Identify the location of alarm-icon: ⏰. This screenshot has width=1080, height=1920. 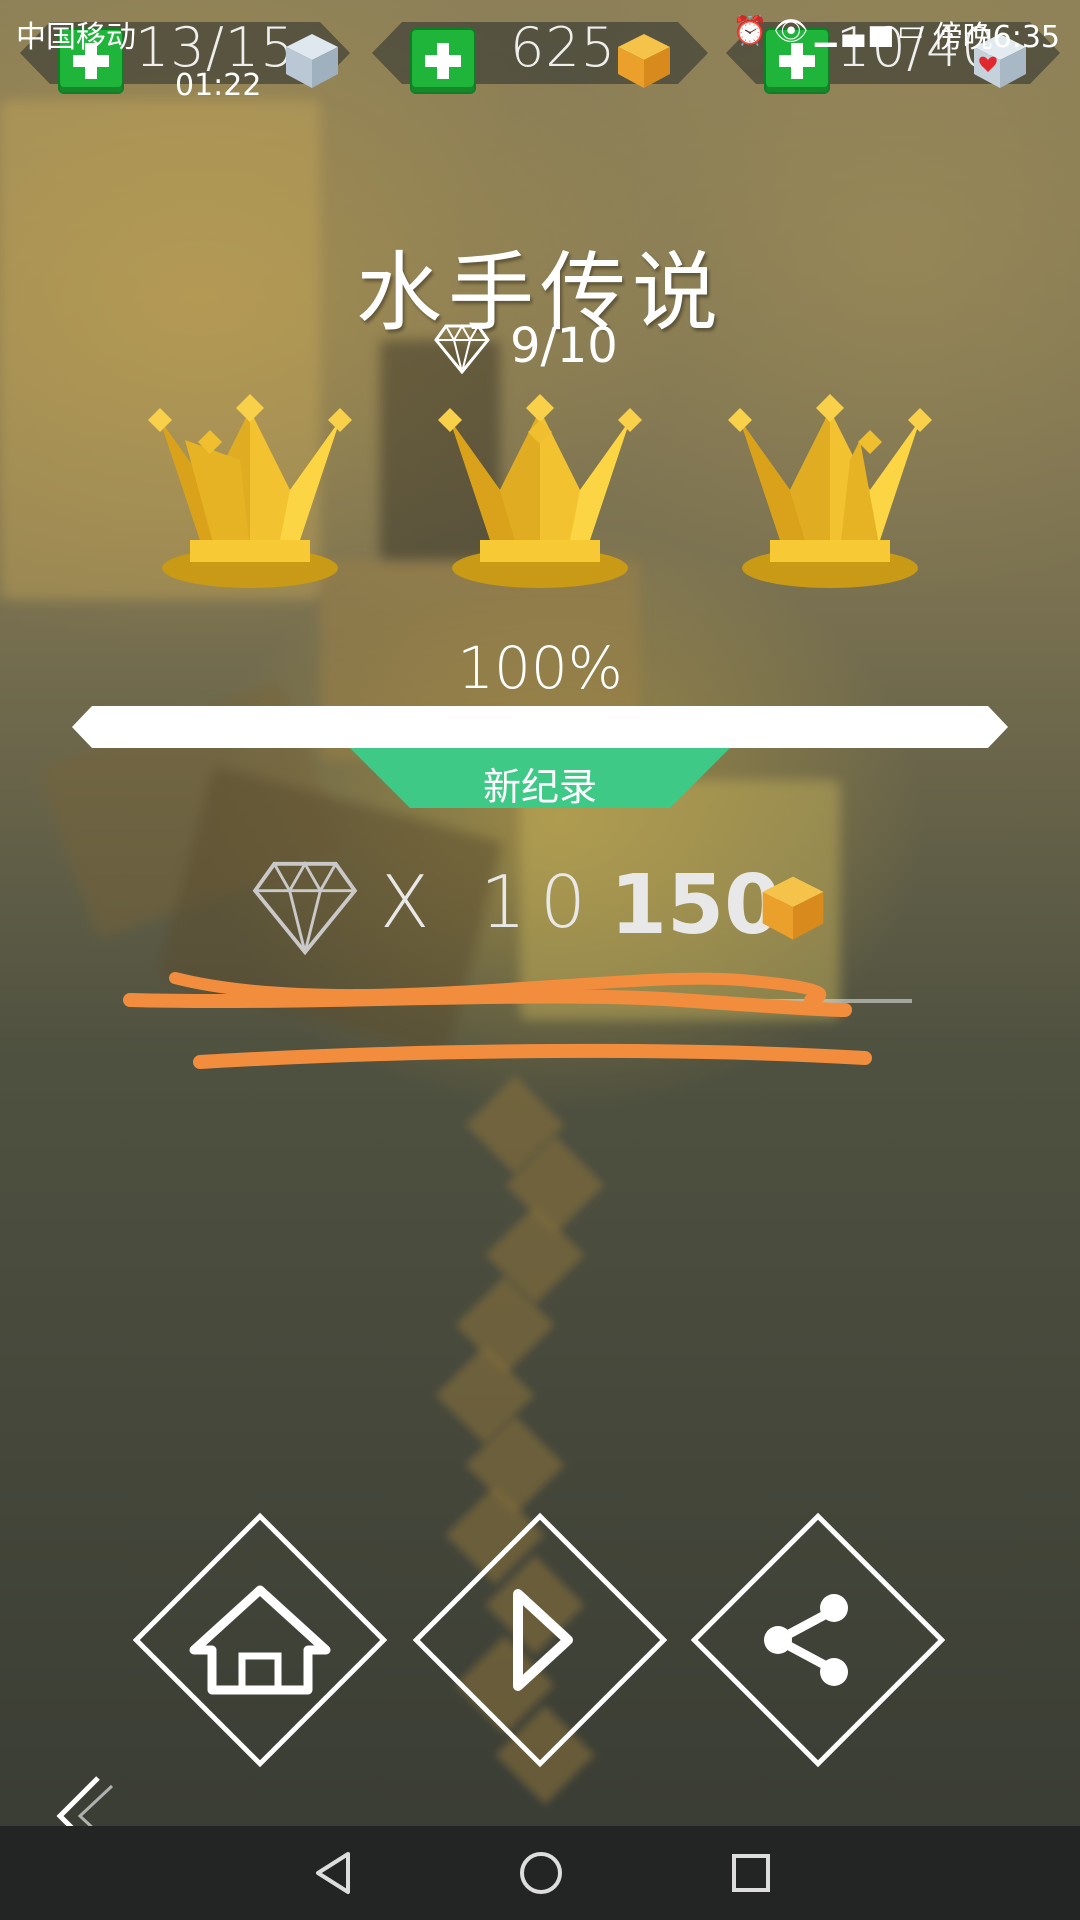
(753, 30).